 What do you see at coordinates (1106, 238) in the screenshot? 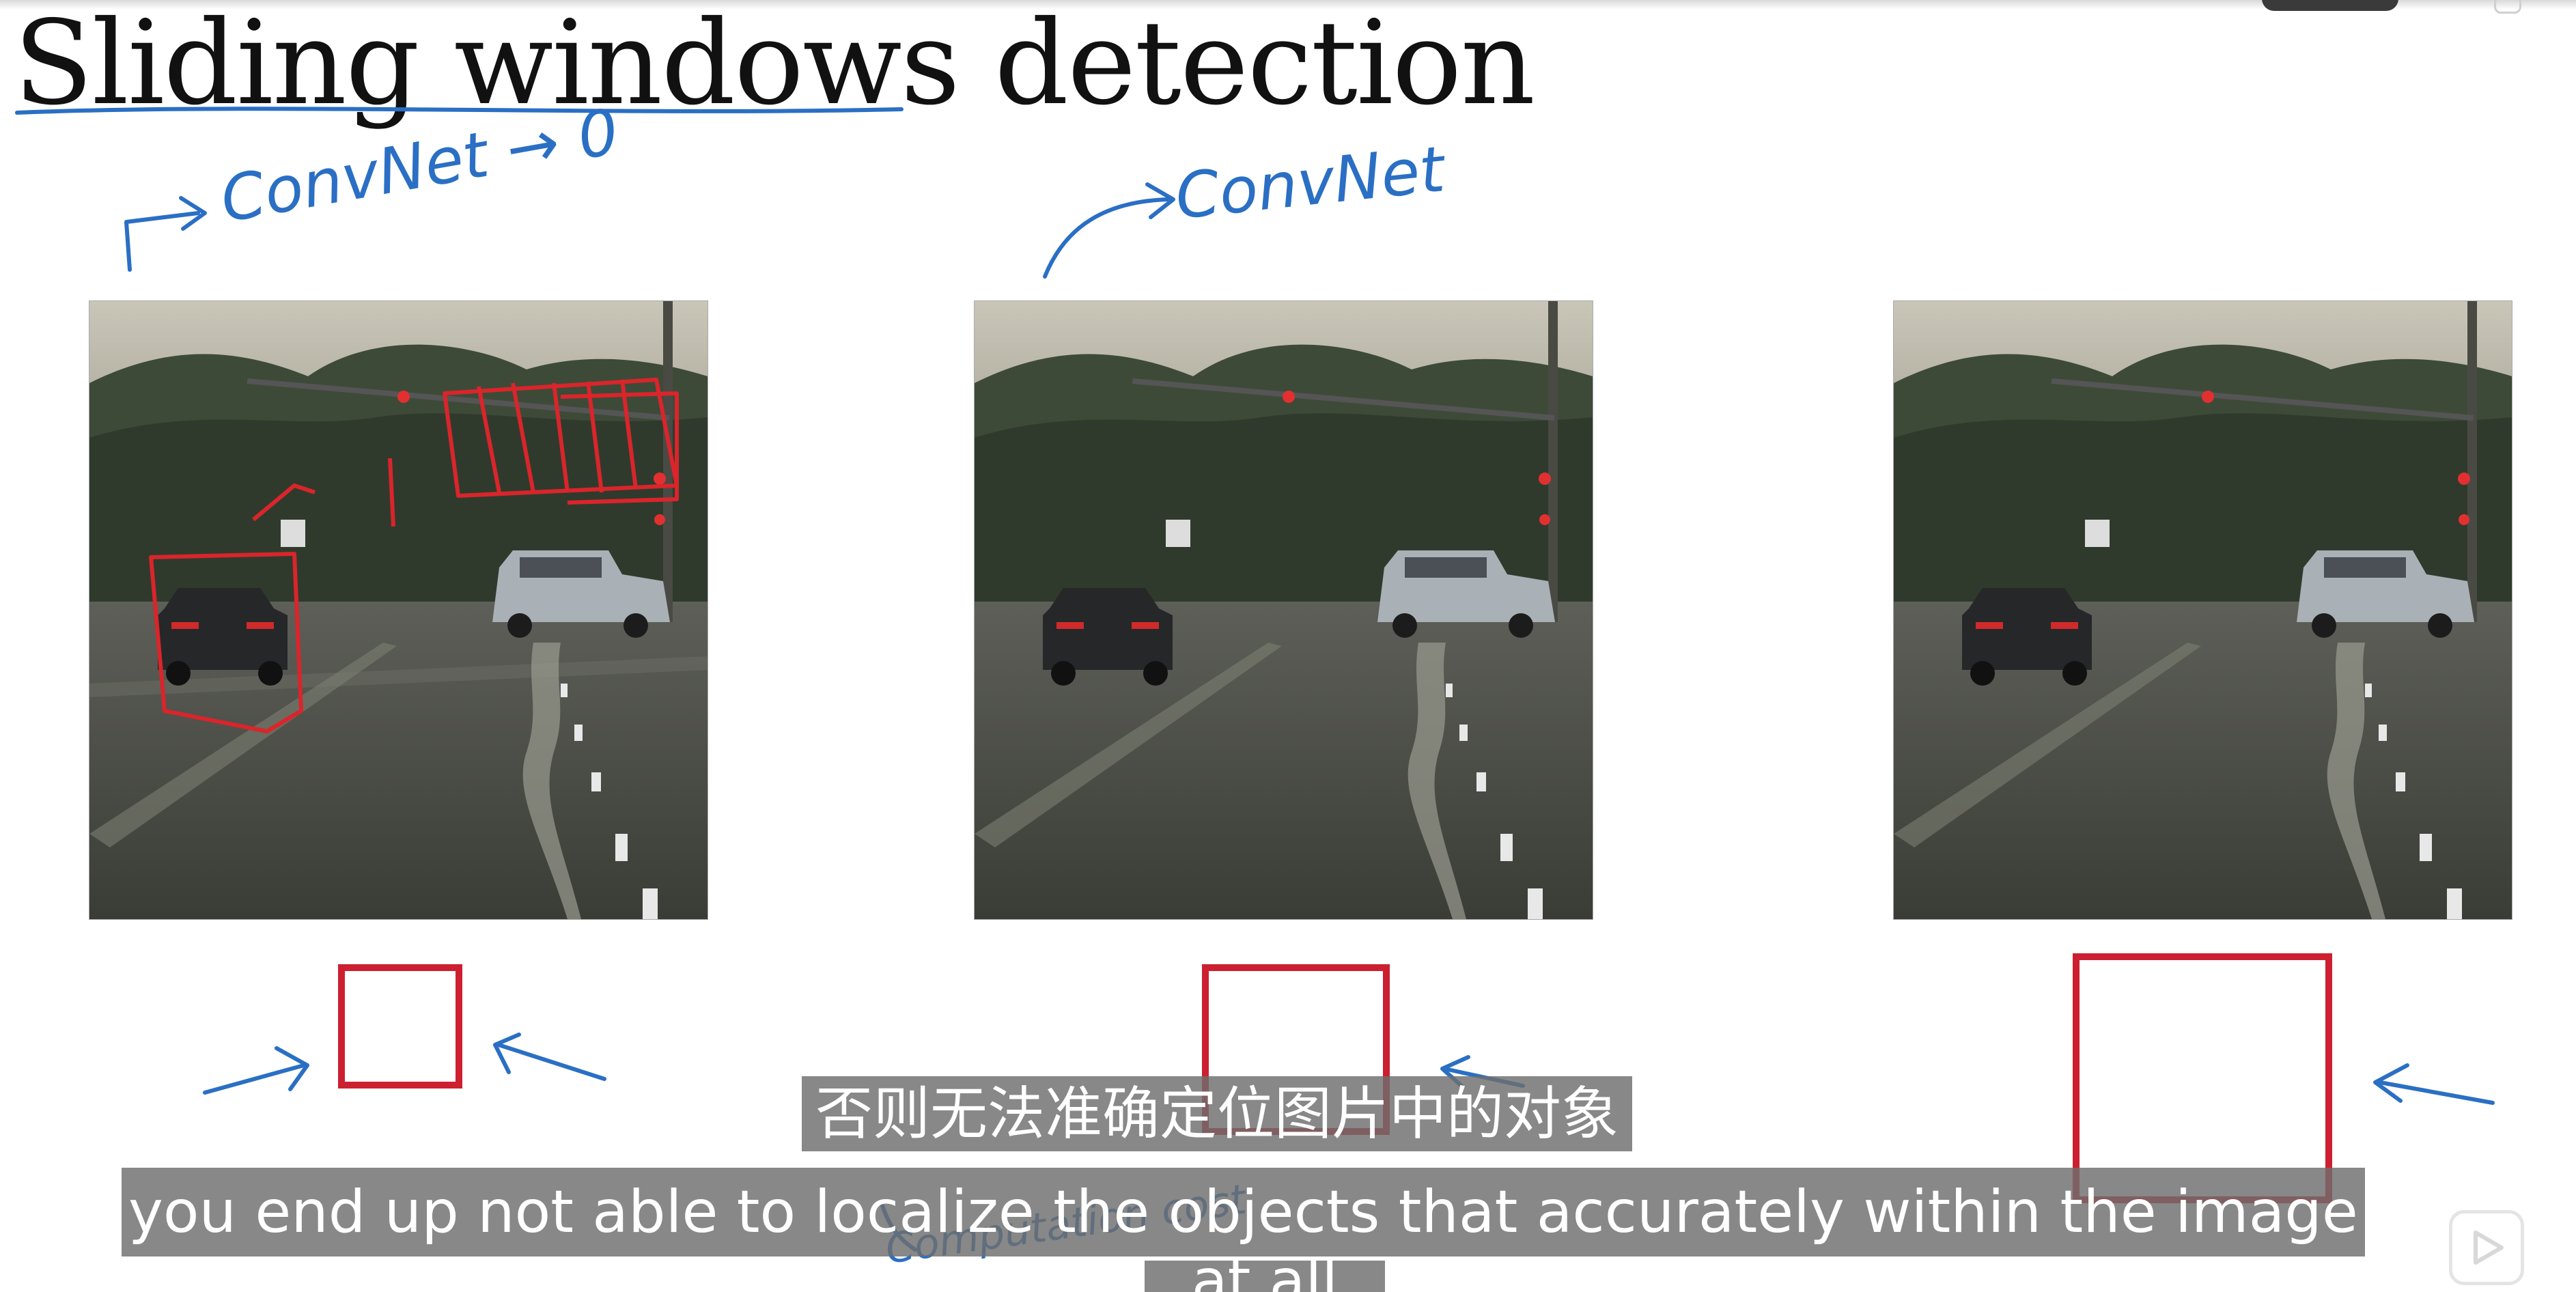
I see `annotation-2-arrow` at bounding box center [1106, 238].